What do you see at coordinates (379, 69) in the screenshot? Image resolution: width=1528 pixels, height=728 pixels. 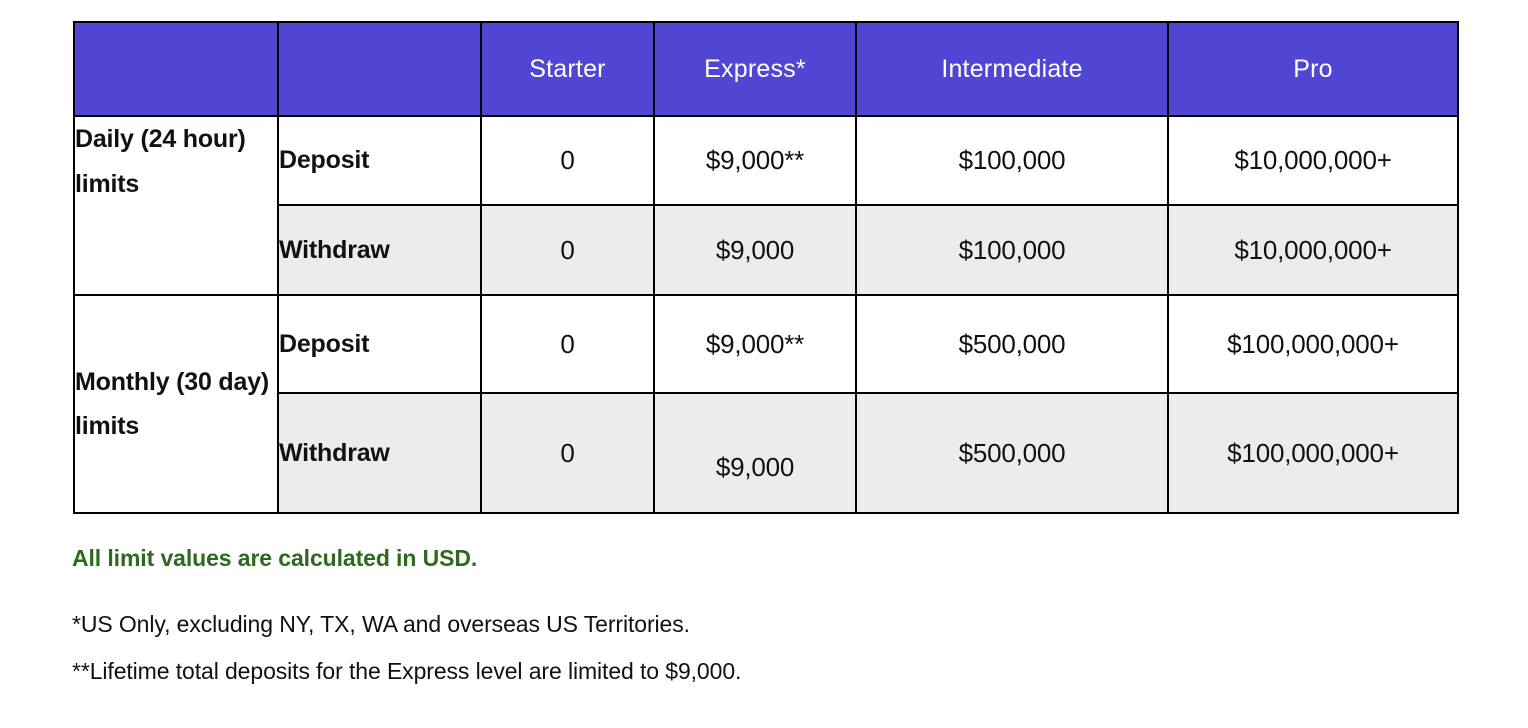 I see `header-blank-action` at bounding box center [379, 69].